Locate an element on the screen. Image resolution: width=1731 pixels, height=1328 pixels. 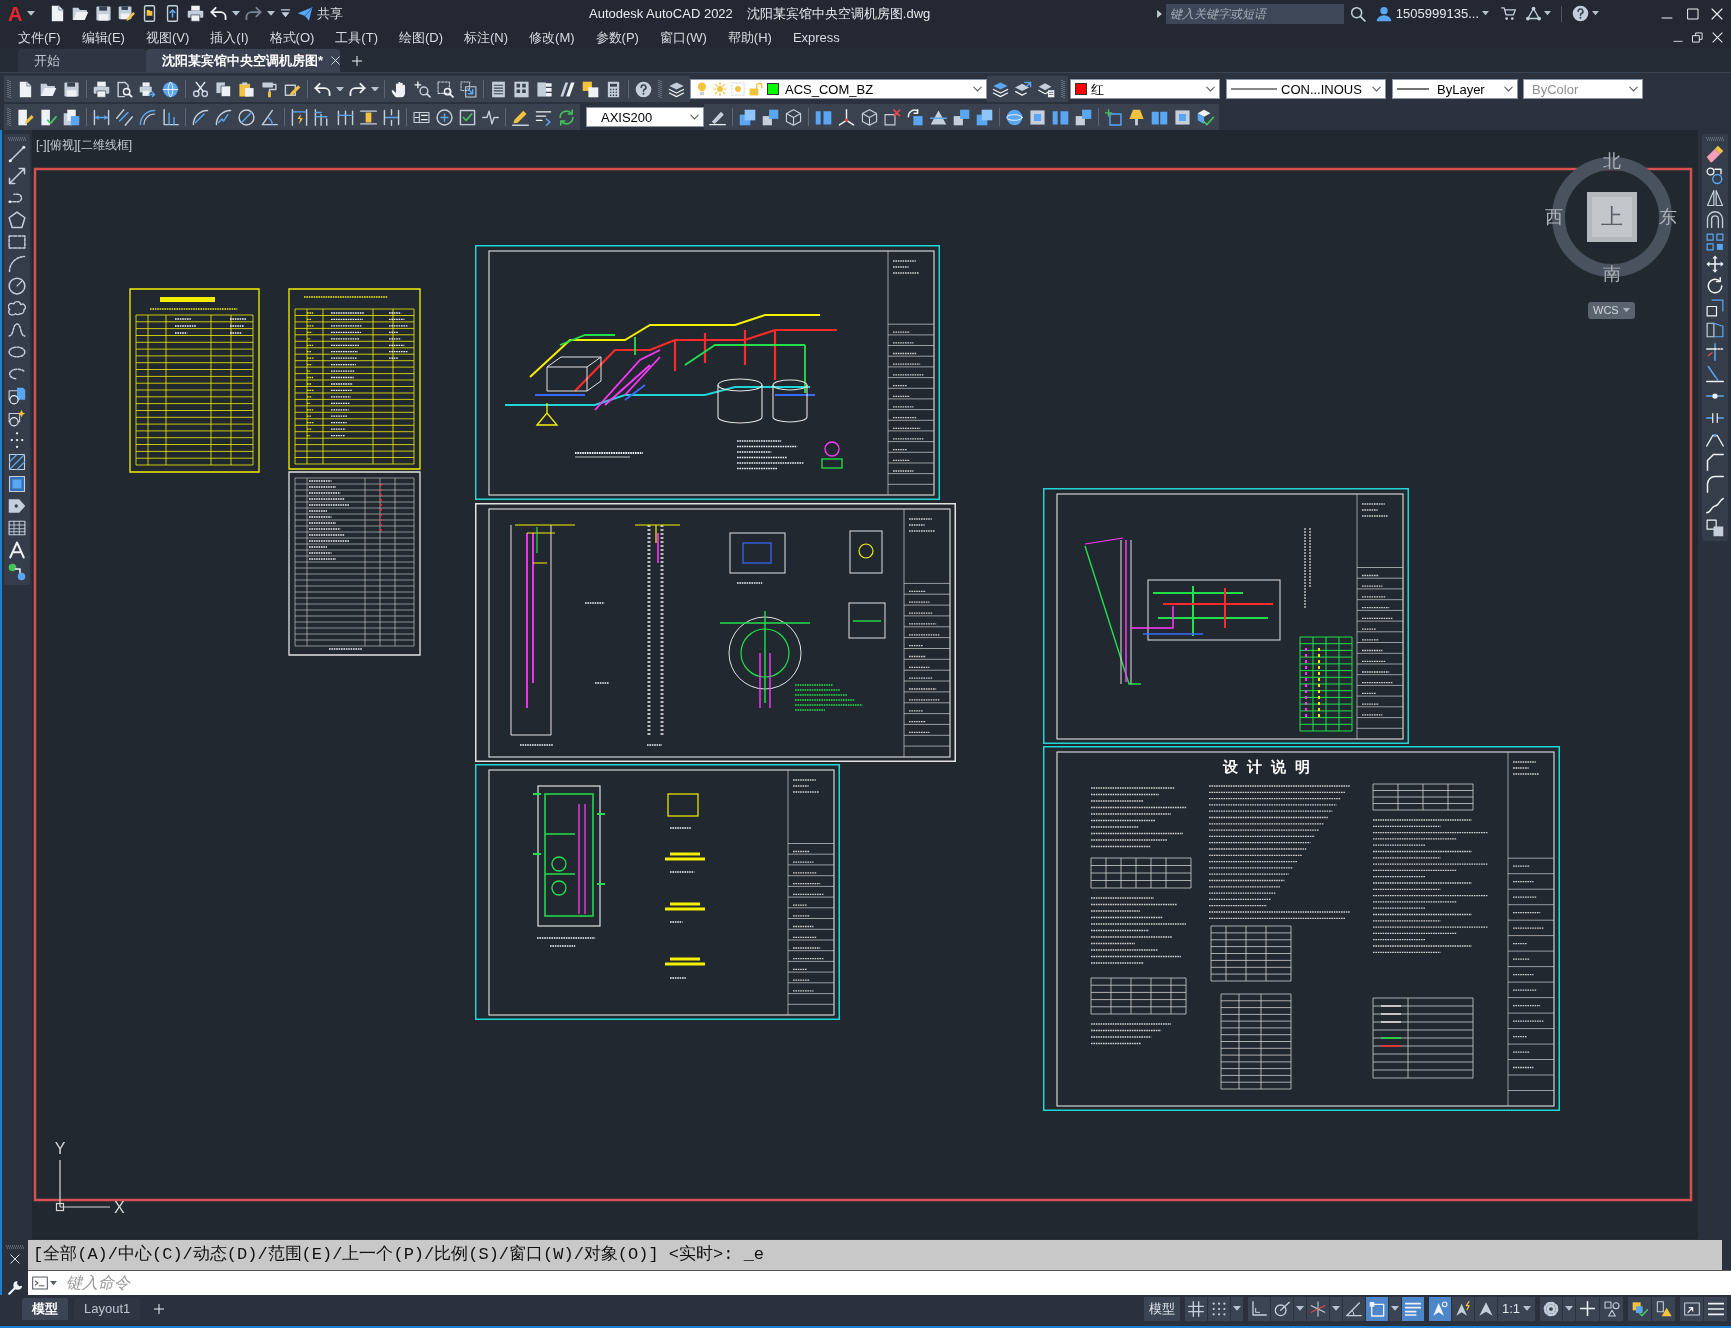
mirror-icon is located at coordinates (1714, 198).